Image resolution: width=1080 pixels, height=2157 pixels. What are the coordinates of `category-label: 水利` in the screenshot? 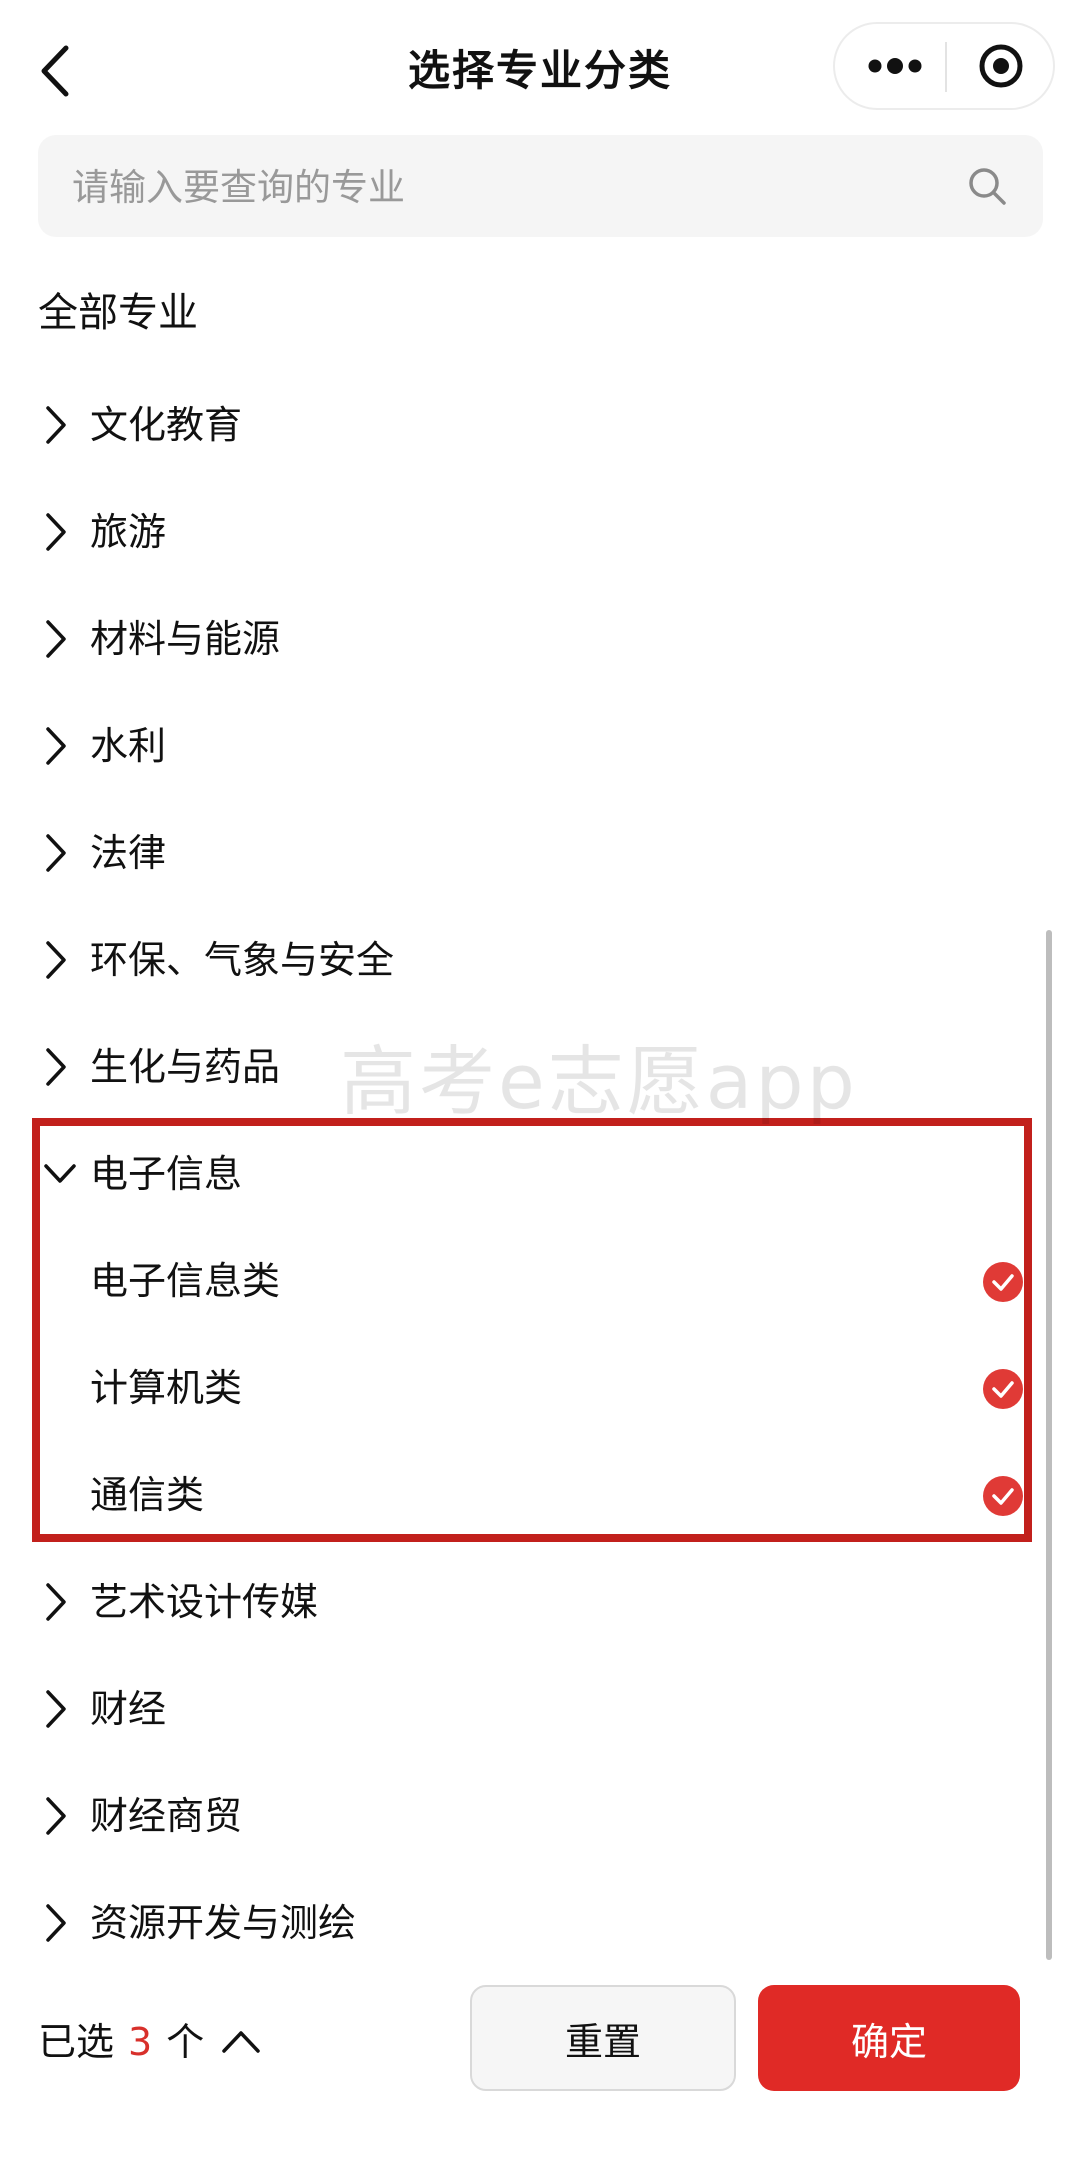 It's located at (128, 746).